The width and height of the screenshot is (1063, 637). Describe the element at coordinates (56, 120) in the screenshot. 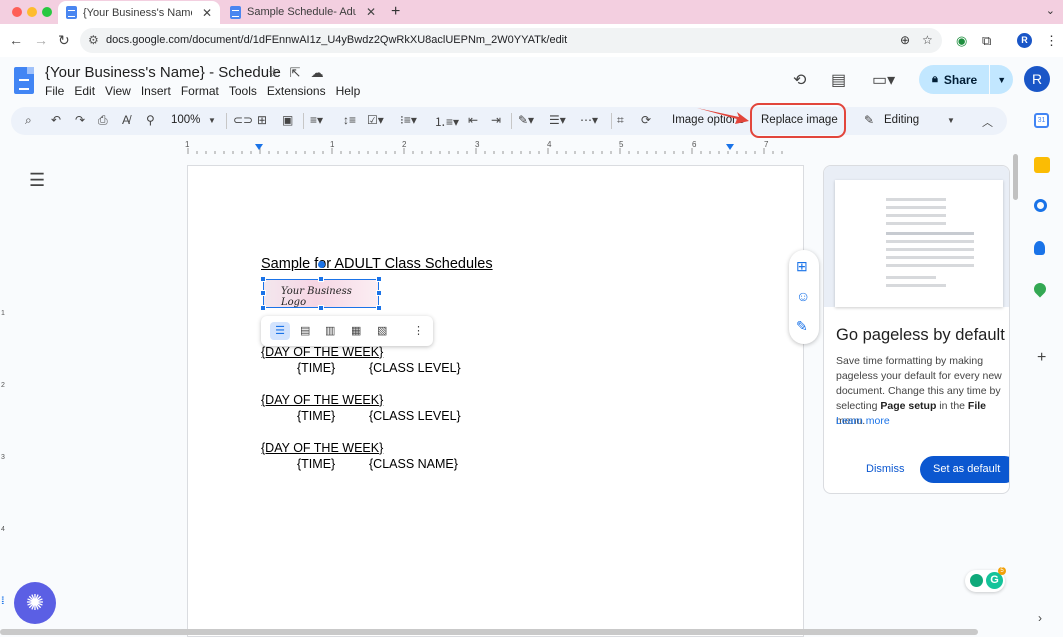

I see `undo-icon: ↶` at that location.